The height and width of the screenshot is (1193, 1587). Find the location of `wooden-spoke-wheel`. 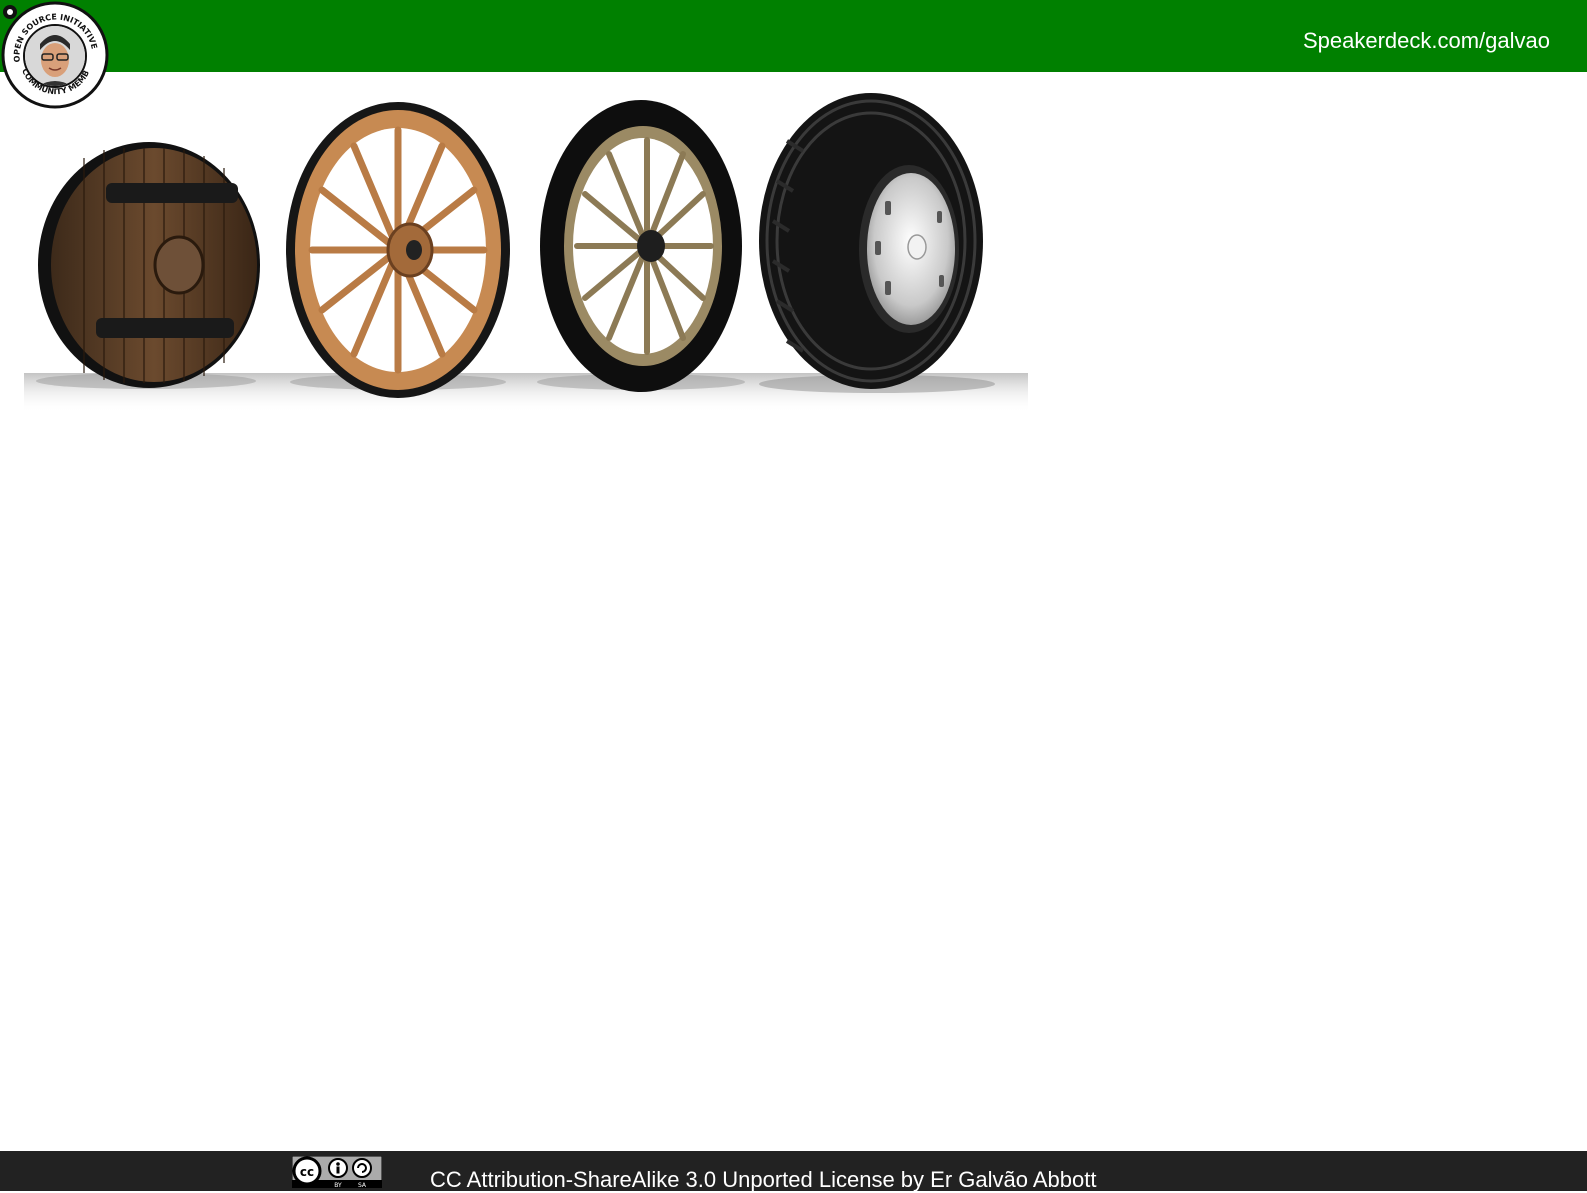

wooden-spoke-wheel is located at coordinates (398, 250).